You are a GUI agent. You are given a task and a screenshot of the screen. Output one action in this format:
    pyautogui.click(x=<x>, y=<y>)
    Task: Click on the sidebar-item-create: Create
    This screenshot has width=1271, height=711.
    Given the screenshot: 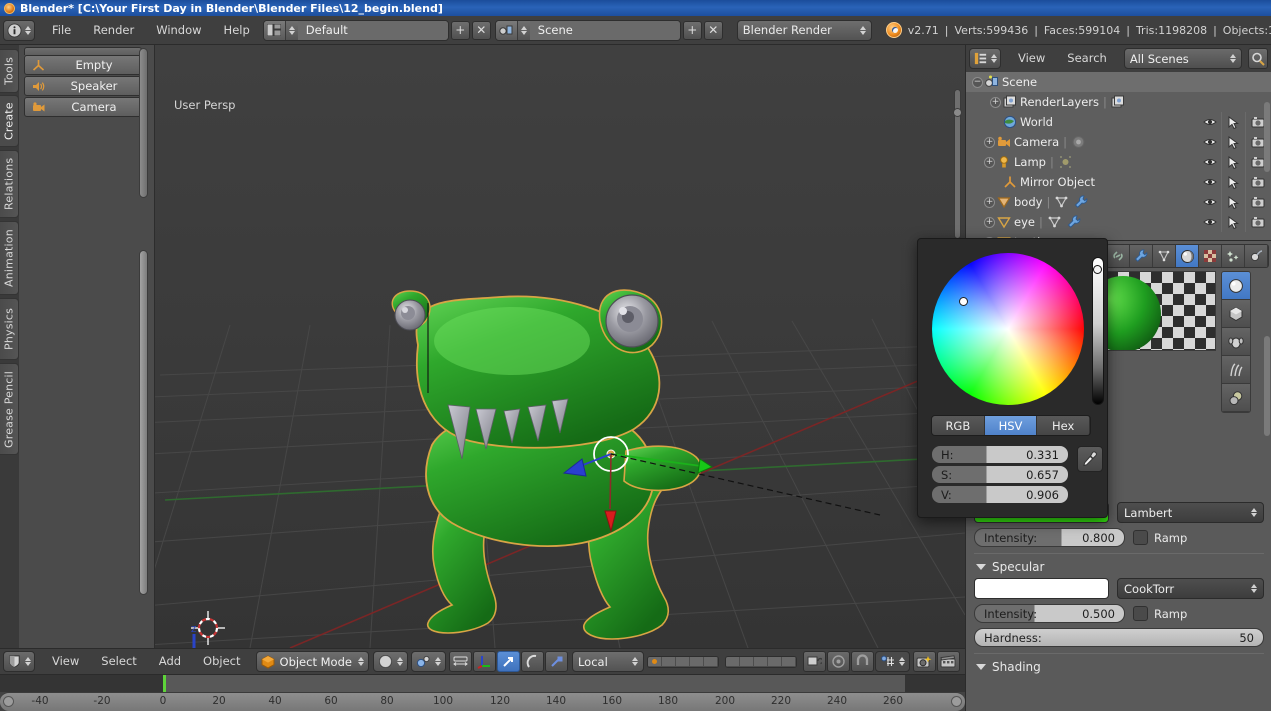 What is the action you would take?
    pyautogui.click(x=9, y=121)
    